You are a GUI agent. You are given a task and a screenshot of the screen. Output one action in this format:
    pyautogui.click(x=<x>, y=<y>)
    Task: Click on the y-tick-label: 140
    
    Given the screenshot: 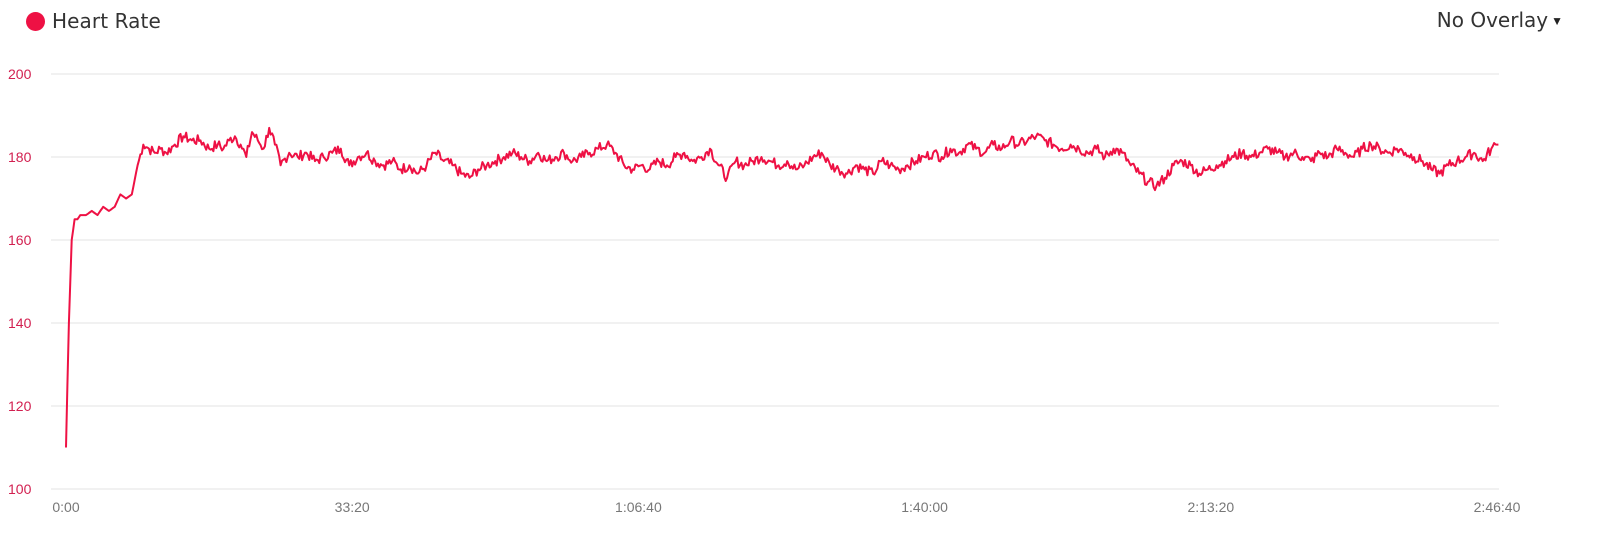 What is the action you would take?
    pyautogui.click(x=20, y=323)
    